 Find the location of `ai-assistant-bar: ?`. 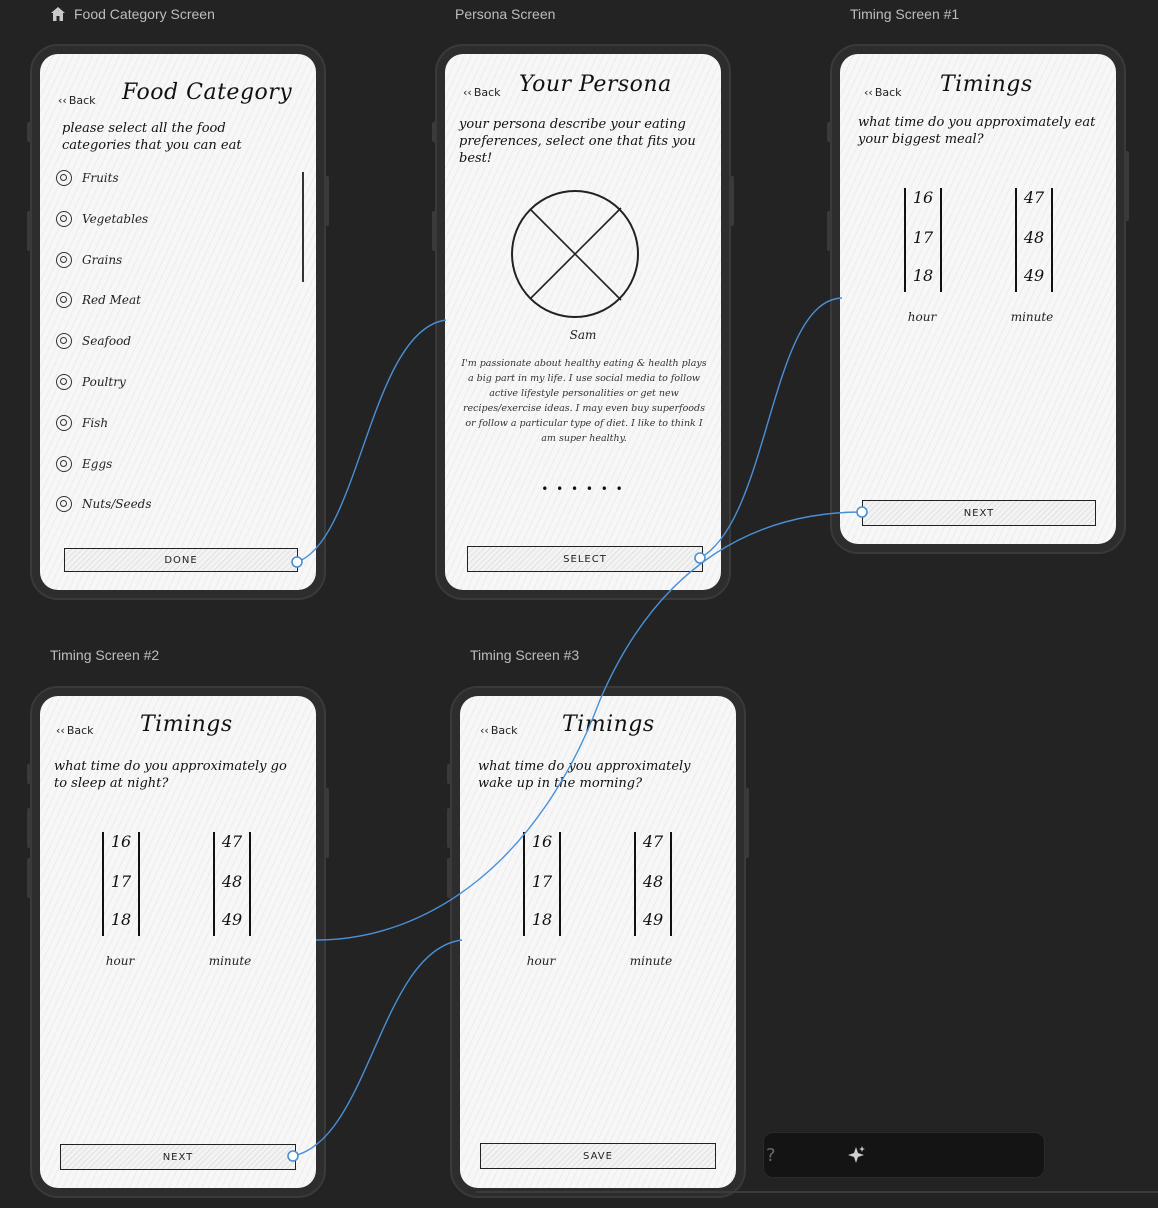

ai-assistant-bar: ? is located at coordinates (904, 1155).